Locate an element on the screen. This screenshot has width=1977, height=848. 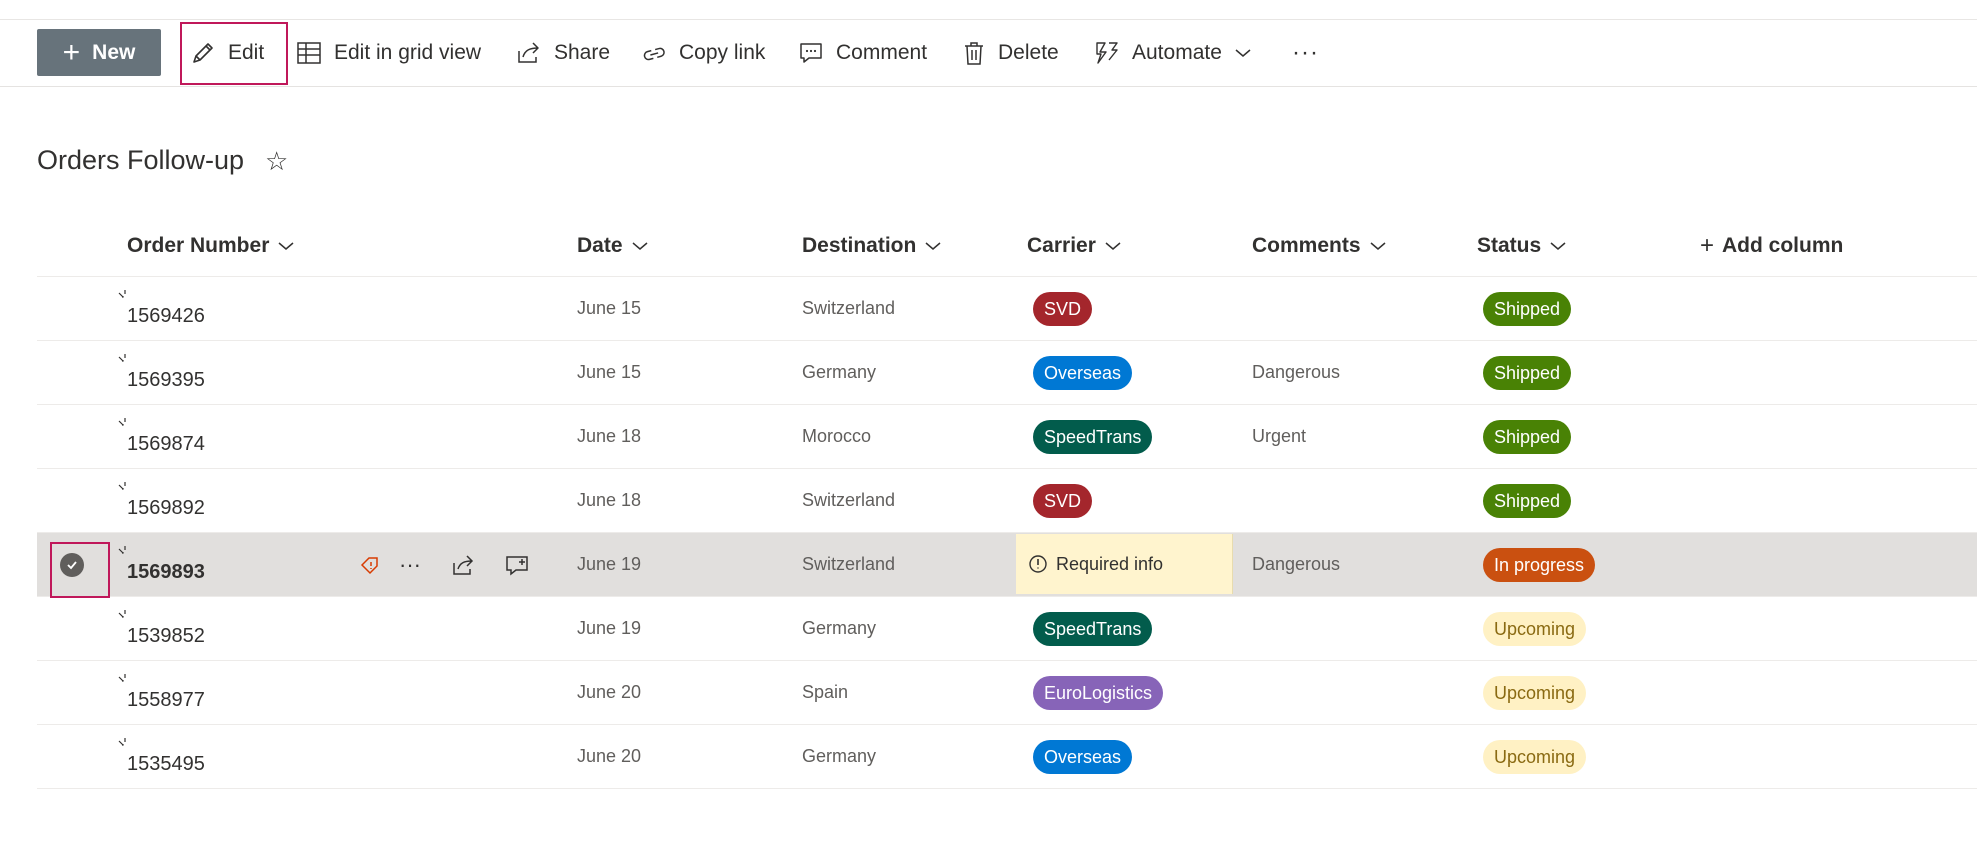
info-circle-icon is located at coordinates (1038, 564).